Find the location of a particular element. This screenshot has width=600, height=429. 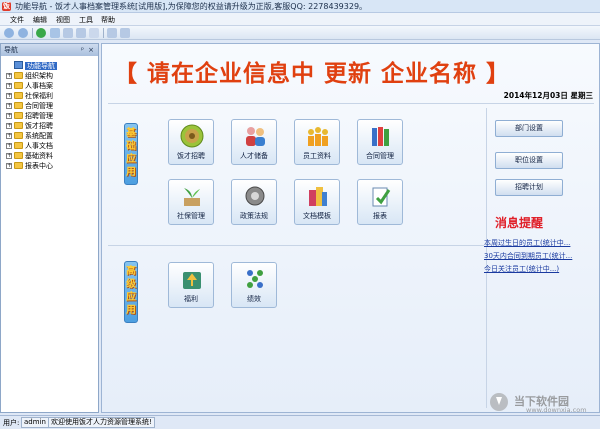

exit-icon is located at coordinates (125, 33).